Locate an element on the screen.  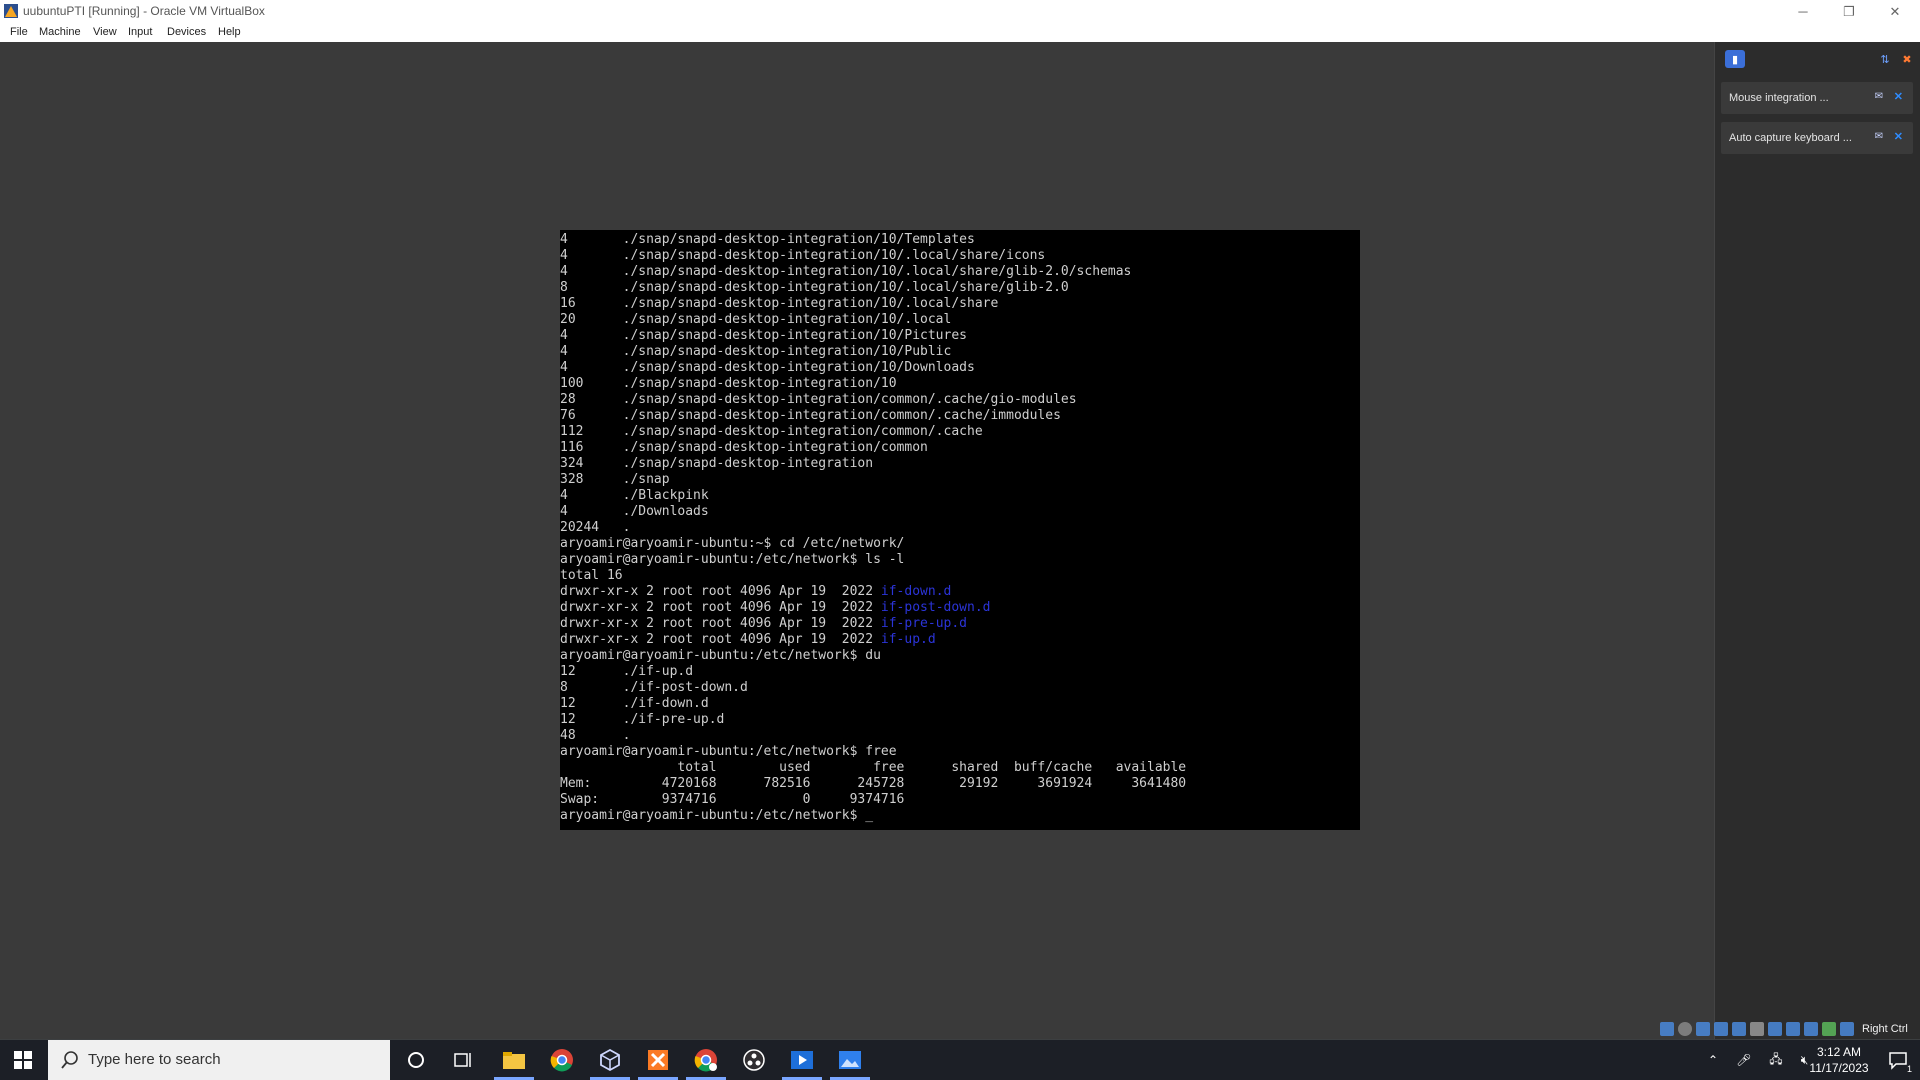
terminal-line: total 16 is located at coordinates (960, 576).